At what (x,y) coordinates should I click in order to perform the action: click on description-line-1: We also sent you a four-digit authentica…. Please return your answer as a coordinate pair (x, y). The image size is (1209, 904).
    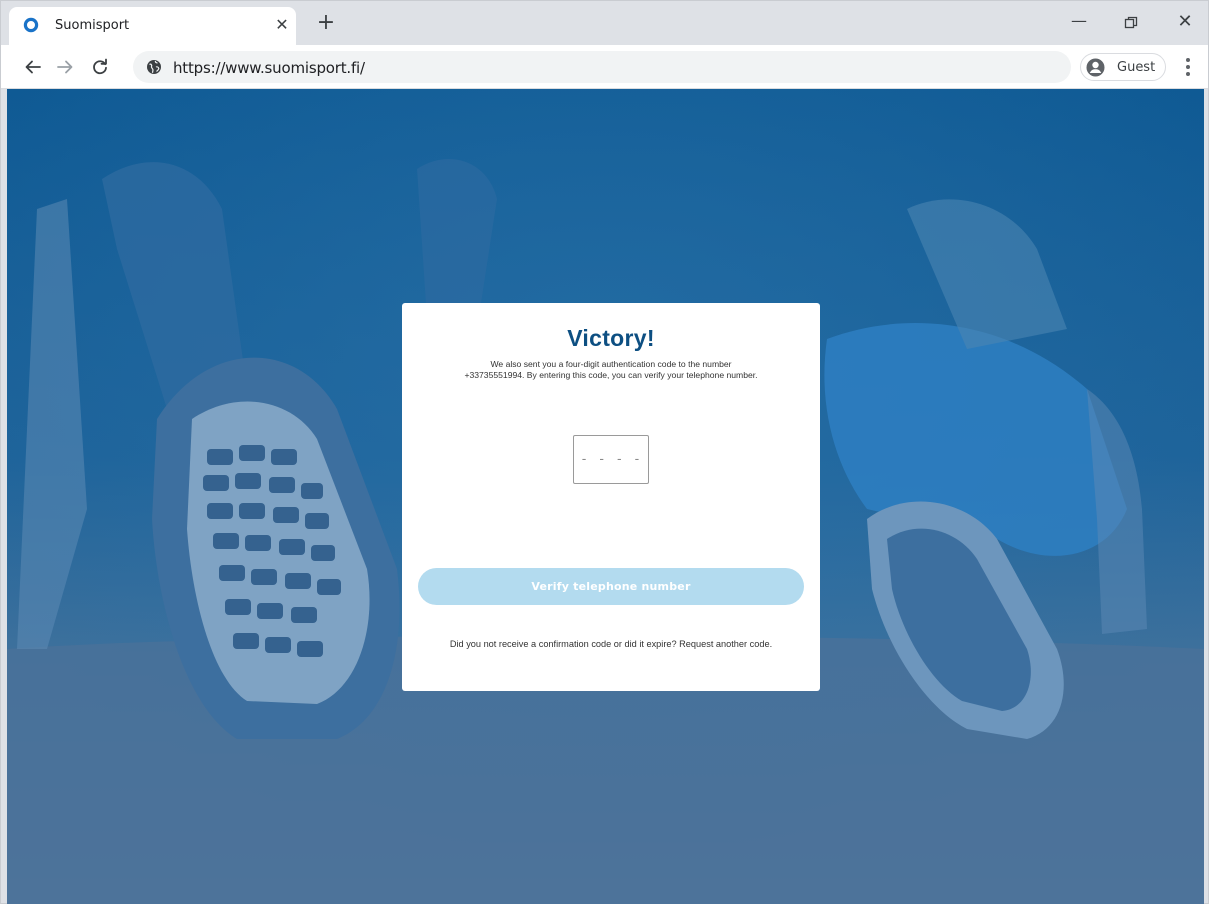
    Looking at the image, I should click on (611, 364).